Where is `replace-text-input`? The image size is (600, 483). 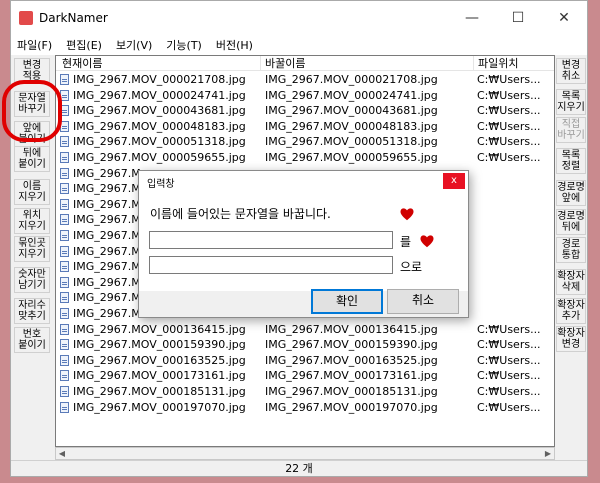
replace-text-input is located at coordinates (271, 265).